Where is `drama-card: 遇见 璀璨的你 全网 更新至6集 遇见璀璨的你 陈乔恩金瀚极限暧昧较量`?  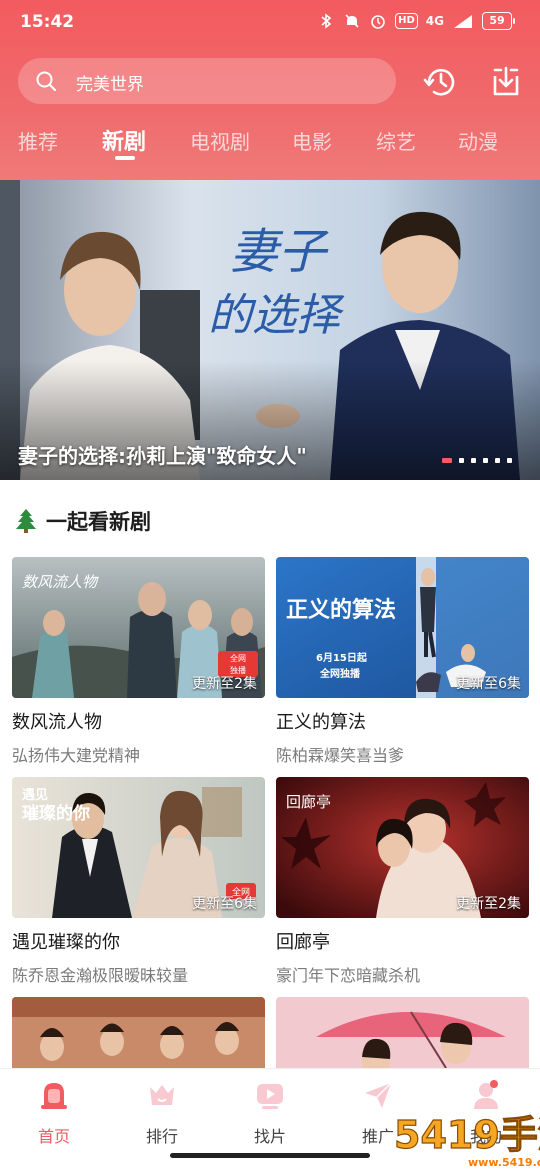 drama-card: 遇见 璀璨的你 全网 更新至6集 遇见璀璨的你 陈乔恩金瀚极限暧昧较量 is located at coordinates (138, 881).